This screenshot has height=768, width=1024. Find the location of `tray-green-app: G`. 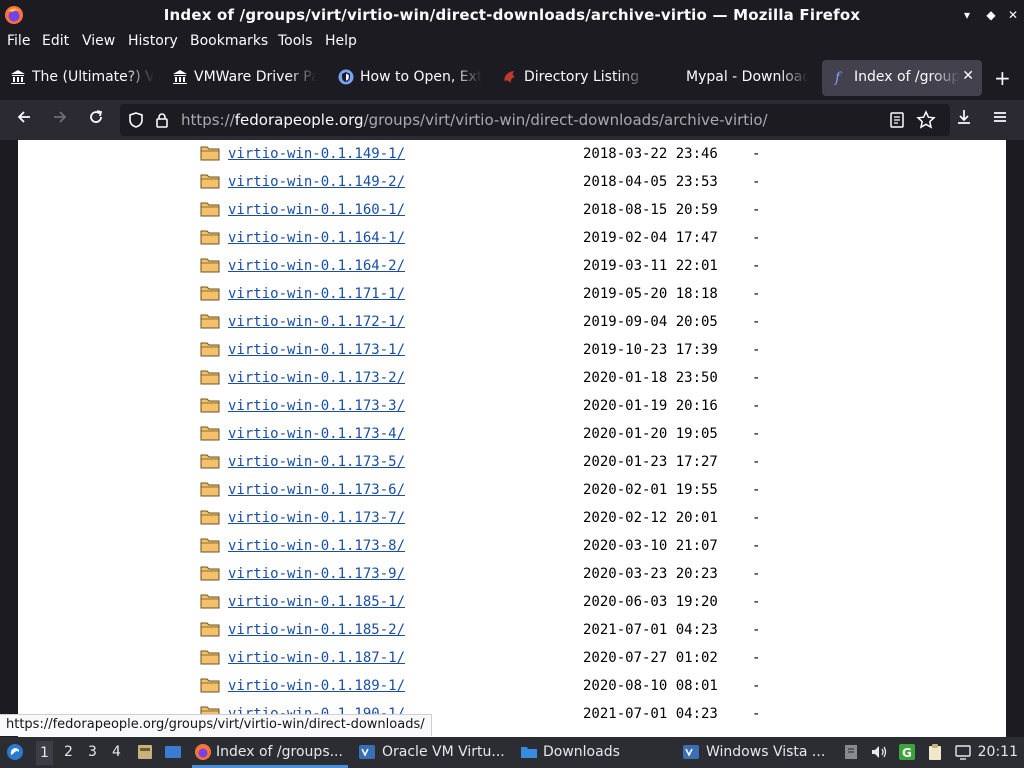

tray-green-app: G is located at coordinates (909, 752).